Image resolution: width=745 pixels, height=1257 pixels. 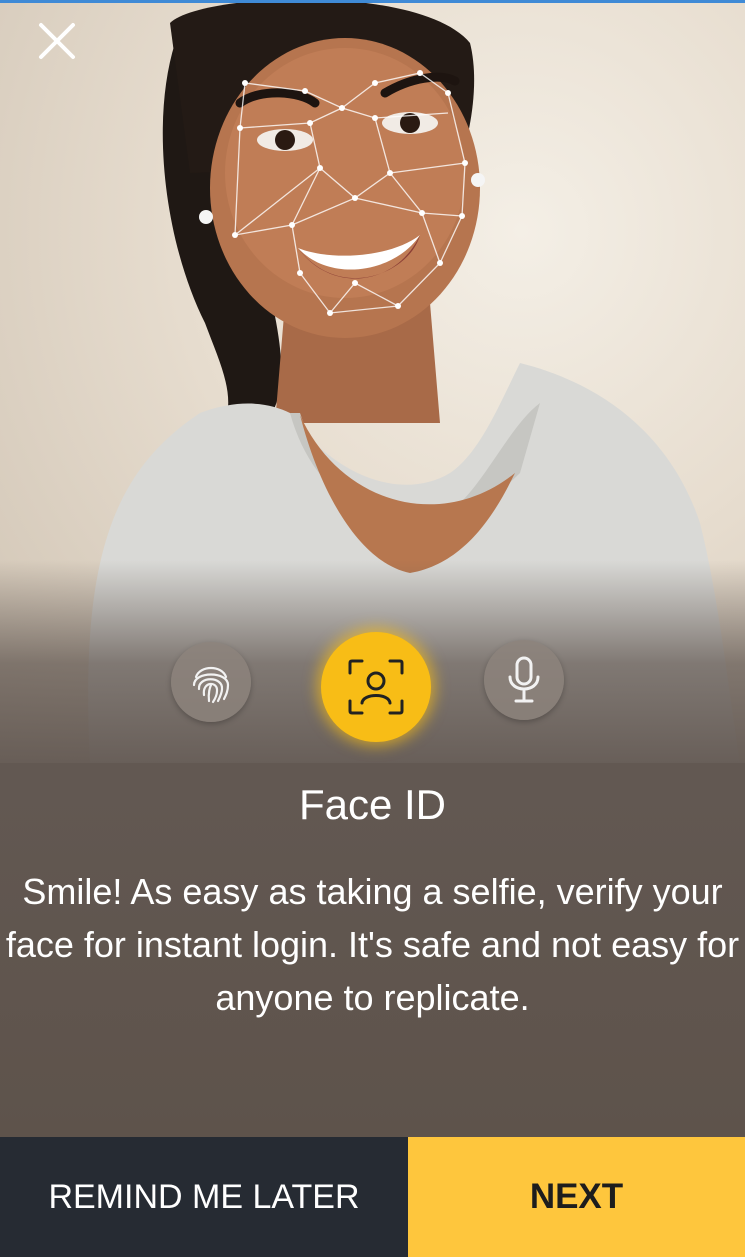 I want to click on face-id-option-button, so click(x=376, y=687).